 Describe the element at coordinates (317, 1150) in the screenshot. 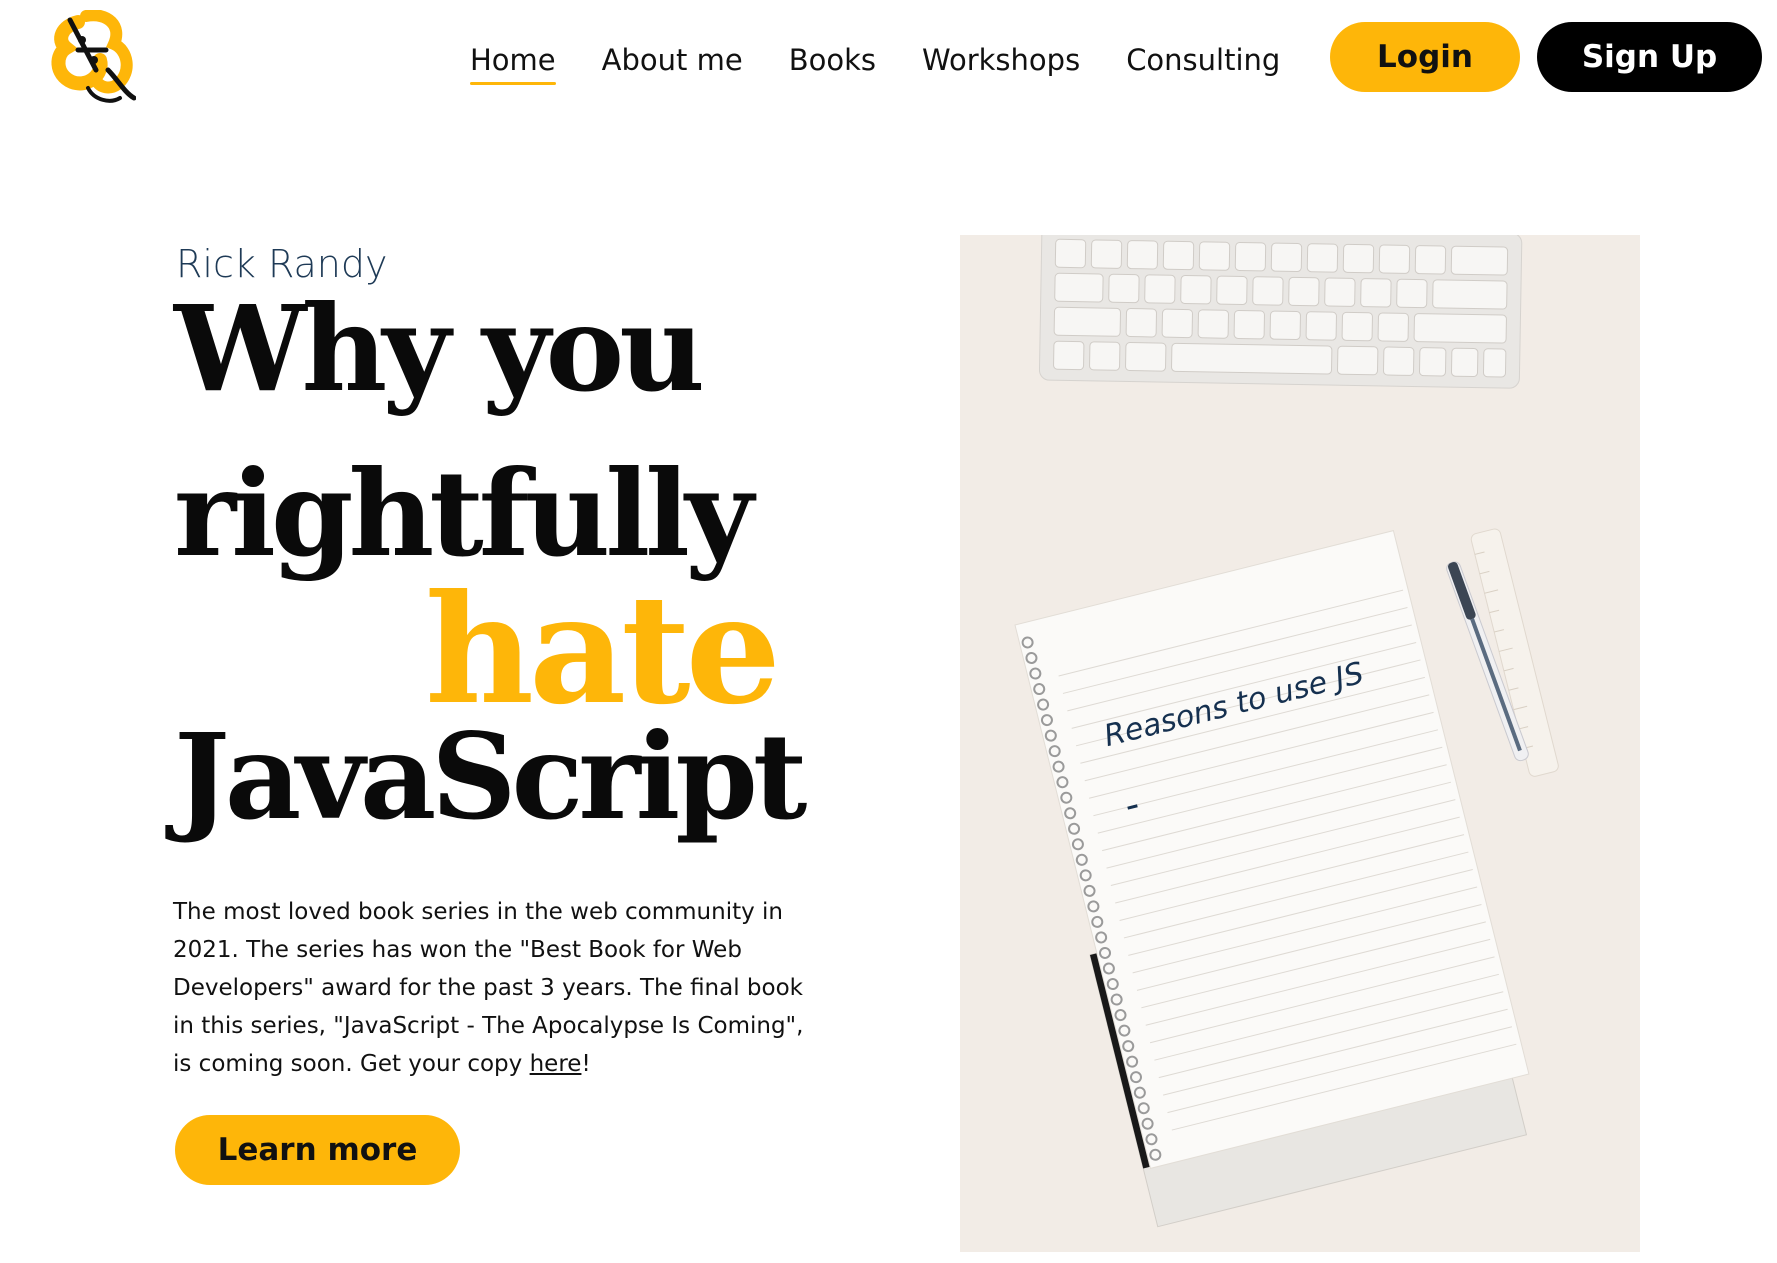

I see `learn-more-button: Learn more` at that location.